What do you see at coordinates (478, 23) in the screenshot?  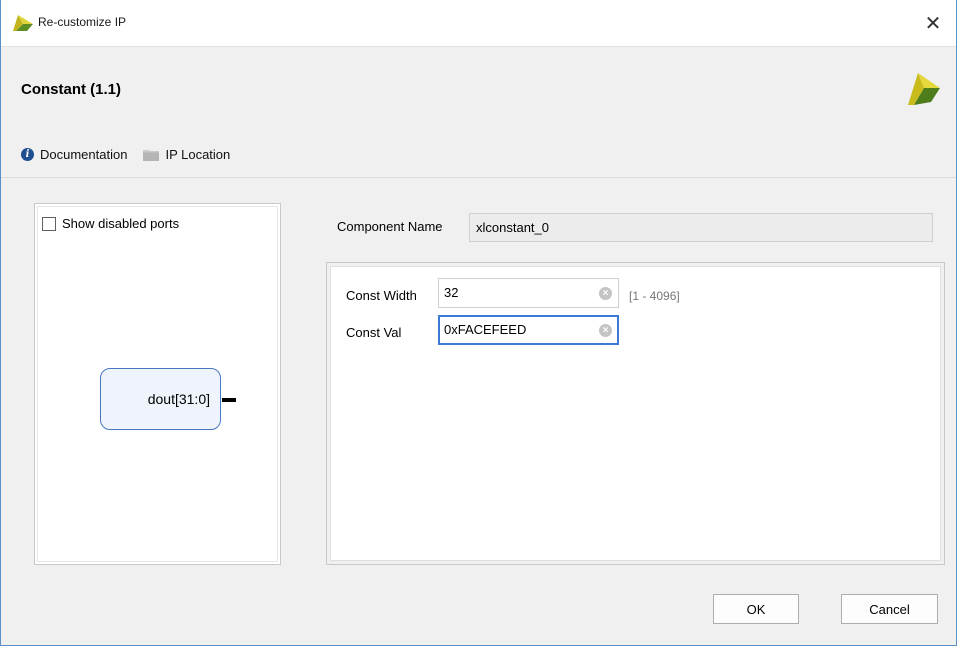 I see `title-bar: Re-customize IP ✕` at bounding box center [478, 23].